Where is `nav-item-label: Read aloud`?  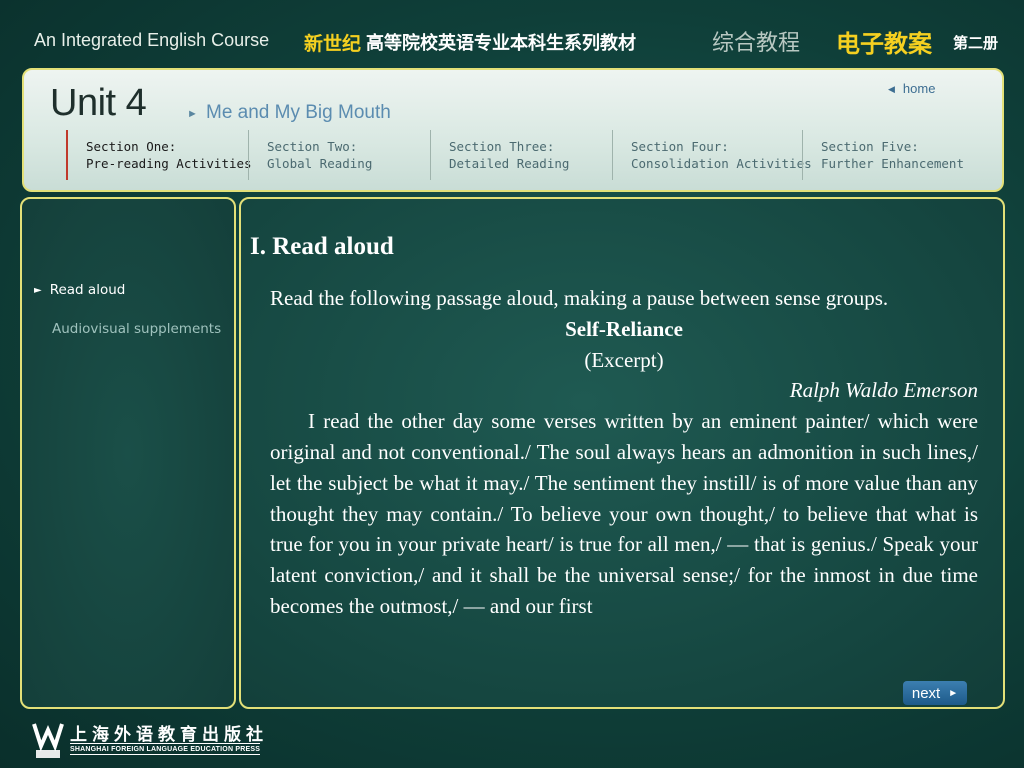 nav-item-label: Read aloud is located at coordinates (87, 290).